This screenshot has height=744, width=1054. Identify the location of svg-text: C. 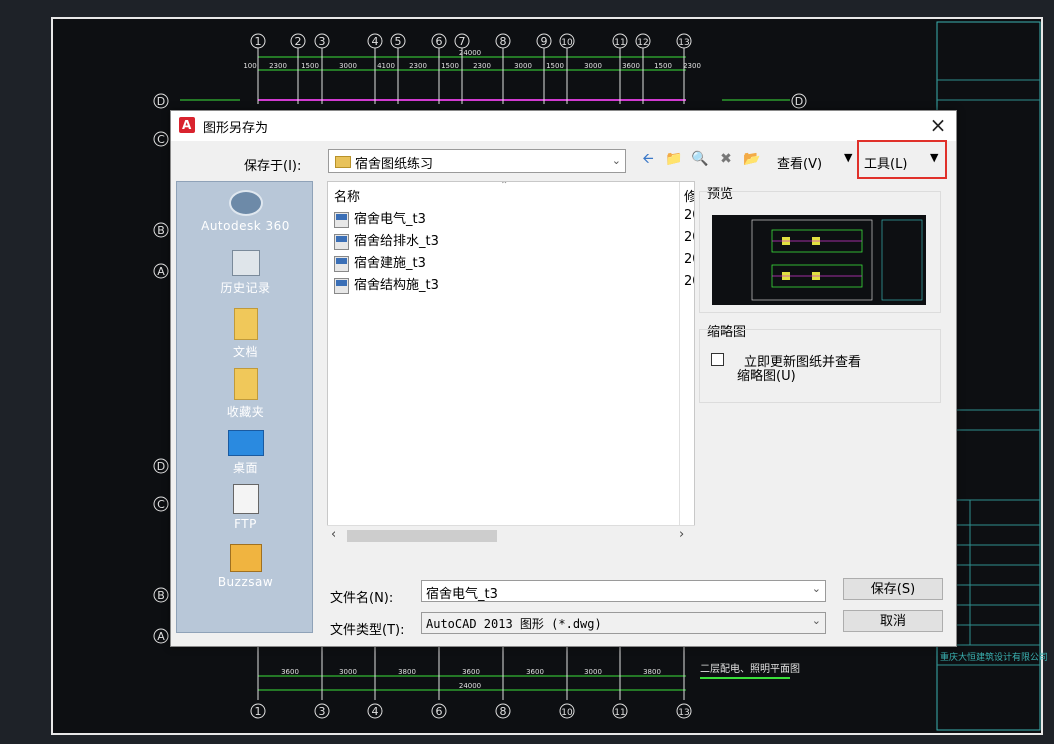
(161, 504).